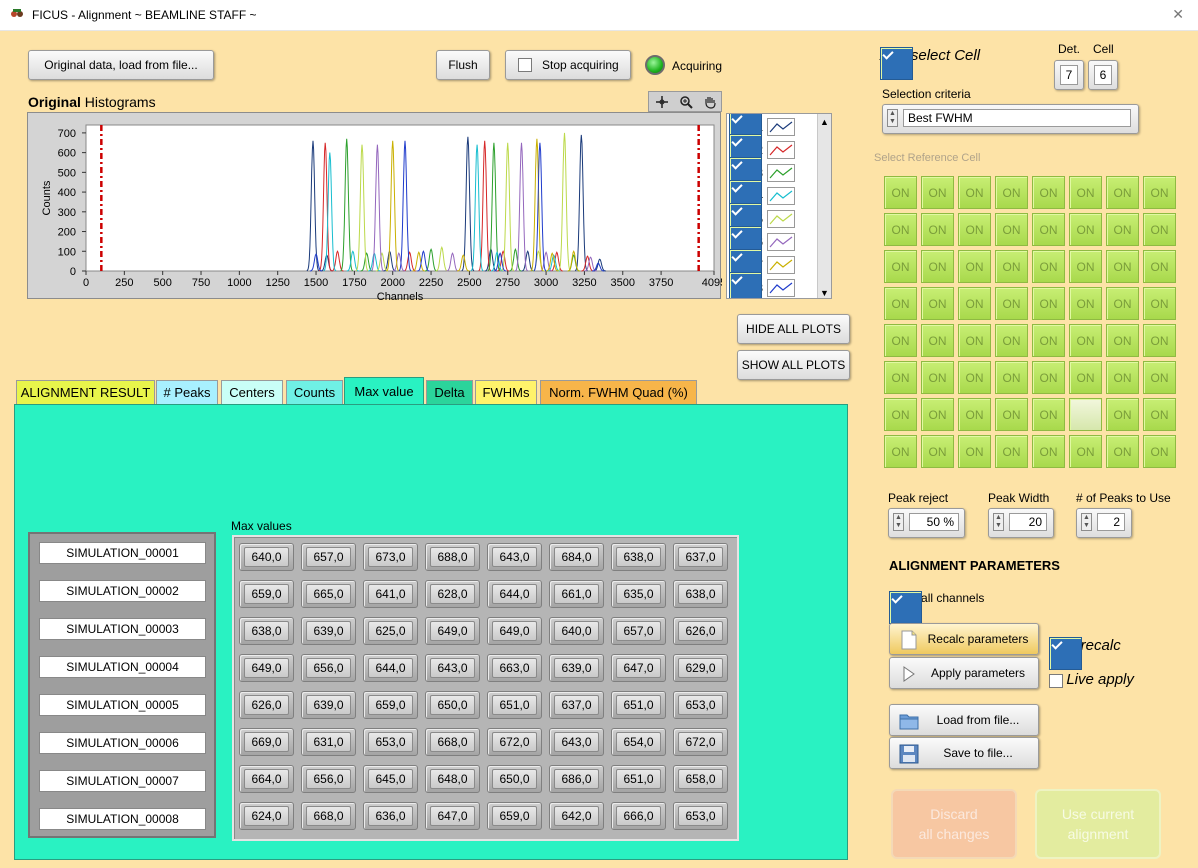 The height and width of the screenshot is (868, 1198). Describe the element at coordinates (954, 824) in the screenshot. I see `discard-all-changes-button: Discard all changes` at that location.